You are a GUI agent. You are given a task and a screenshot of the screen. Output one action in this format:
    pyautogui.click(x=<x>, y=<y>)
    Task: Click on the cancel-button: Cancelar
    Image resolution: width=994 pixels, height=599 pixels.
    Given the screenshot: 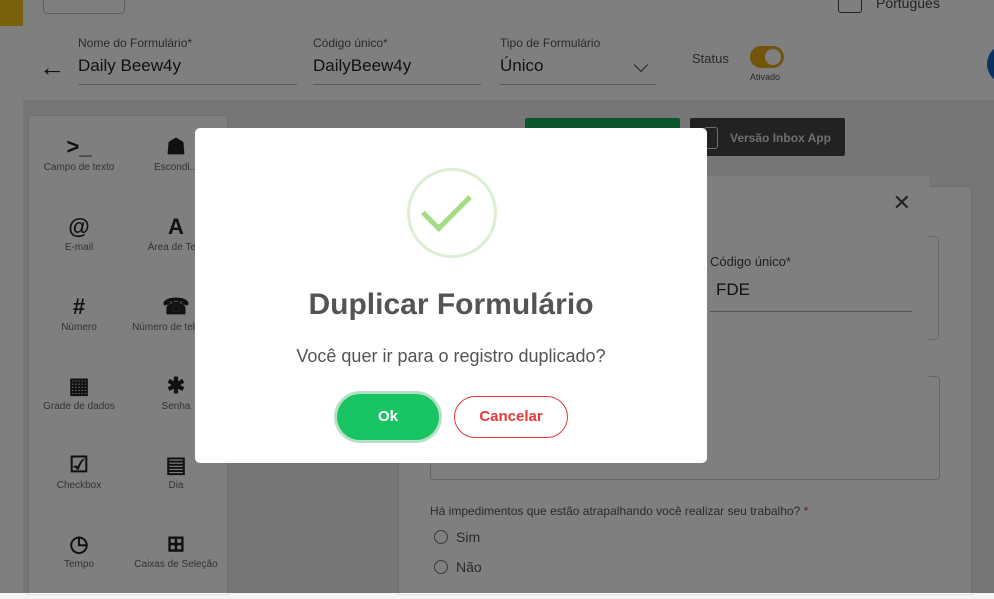 What is the action you would take?
    pyautogui.click(x=511, y=417)
    